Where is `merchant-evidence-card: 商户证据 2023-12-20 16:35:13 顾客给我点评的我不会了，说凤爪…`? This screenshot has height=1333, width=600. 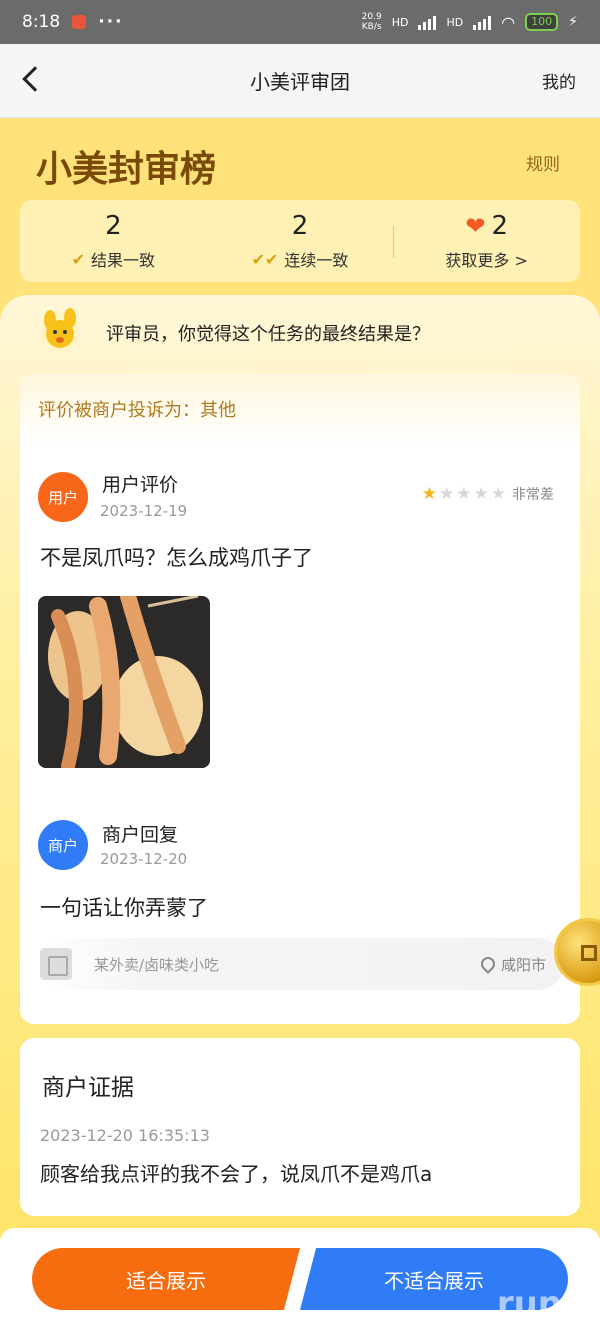
merchant-evidence-card: 商户证据 2023-12-20 16:35:13 顾客给我点评的我不会了，说凤爪… is located at coordinates (300, 1127).